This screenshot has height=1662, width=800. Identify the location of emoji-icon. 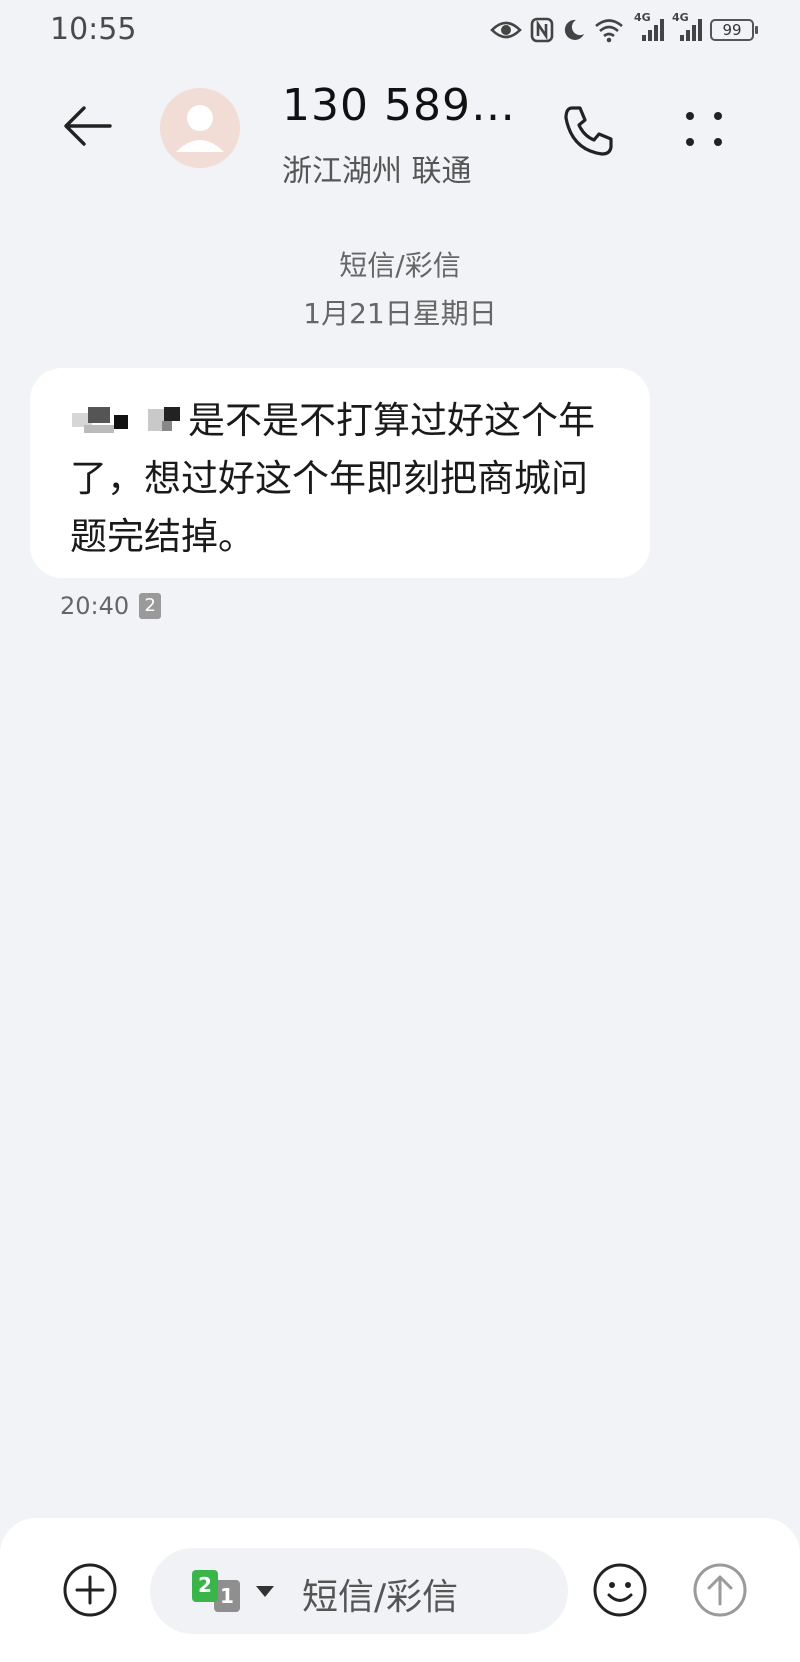
(620, 1590).